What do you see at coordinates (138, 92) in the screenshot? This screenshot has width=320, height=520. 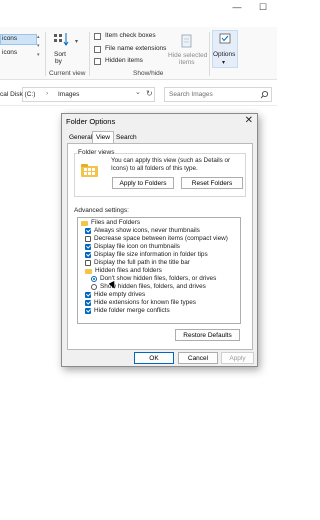 I see `address-dropdown-icon: ⌄` at bounding box center [138, 92].